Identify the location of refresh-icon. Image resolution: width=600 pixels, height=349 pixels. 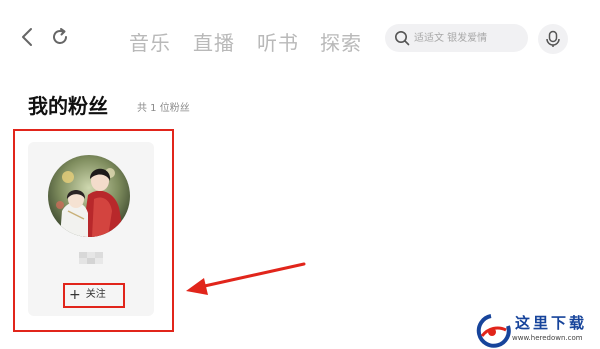
(60, 37).